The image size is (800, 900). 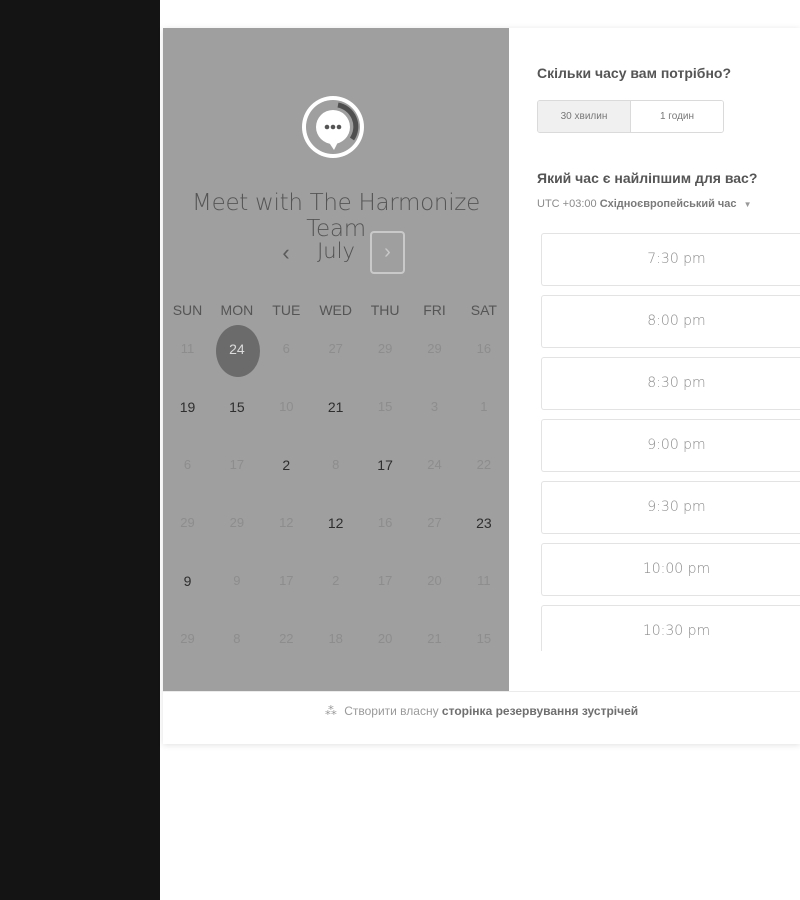 I want to click on time-question: Який час є найліпшим для вас?, so click(x=647, y=178).